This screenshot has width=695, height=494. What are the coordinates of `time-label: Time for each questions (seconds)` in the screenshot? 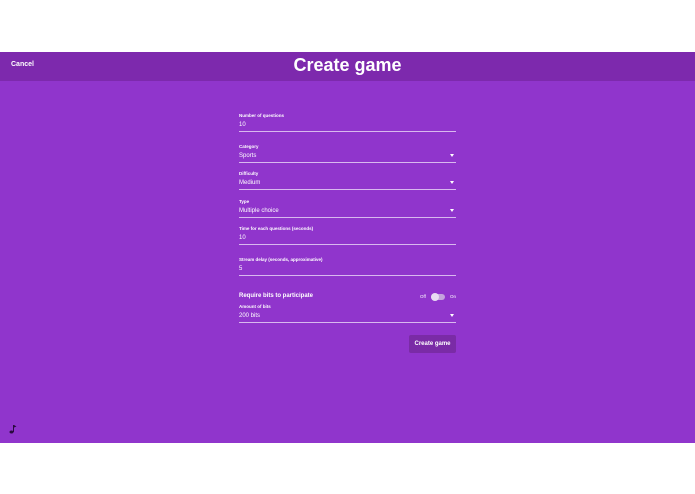 It's located at (276, 228).